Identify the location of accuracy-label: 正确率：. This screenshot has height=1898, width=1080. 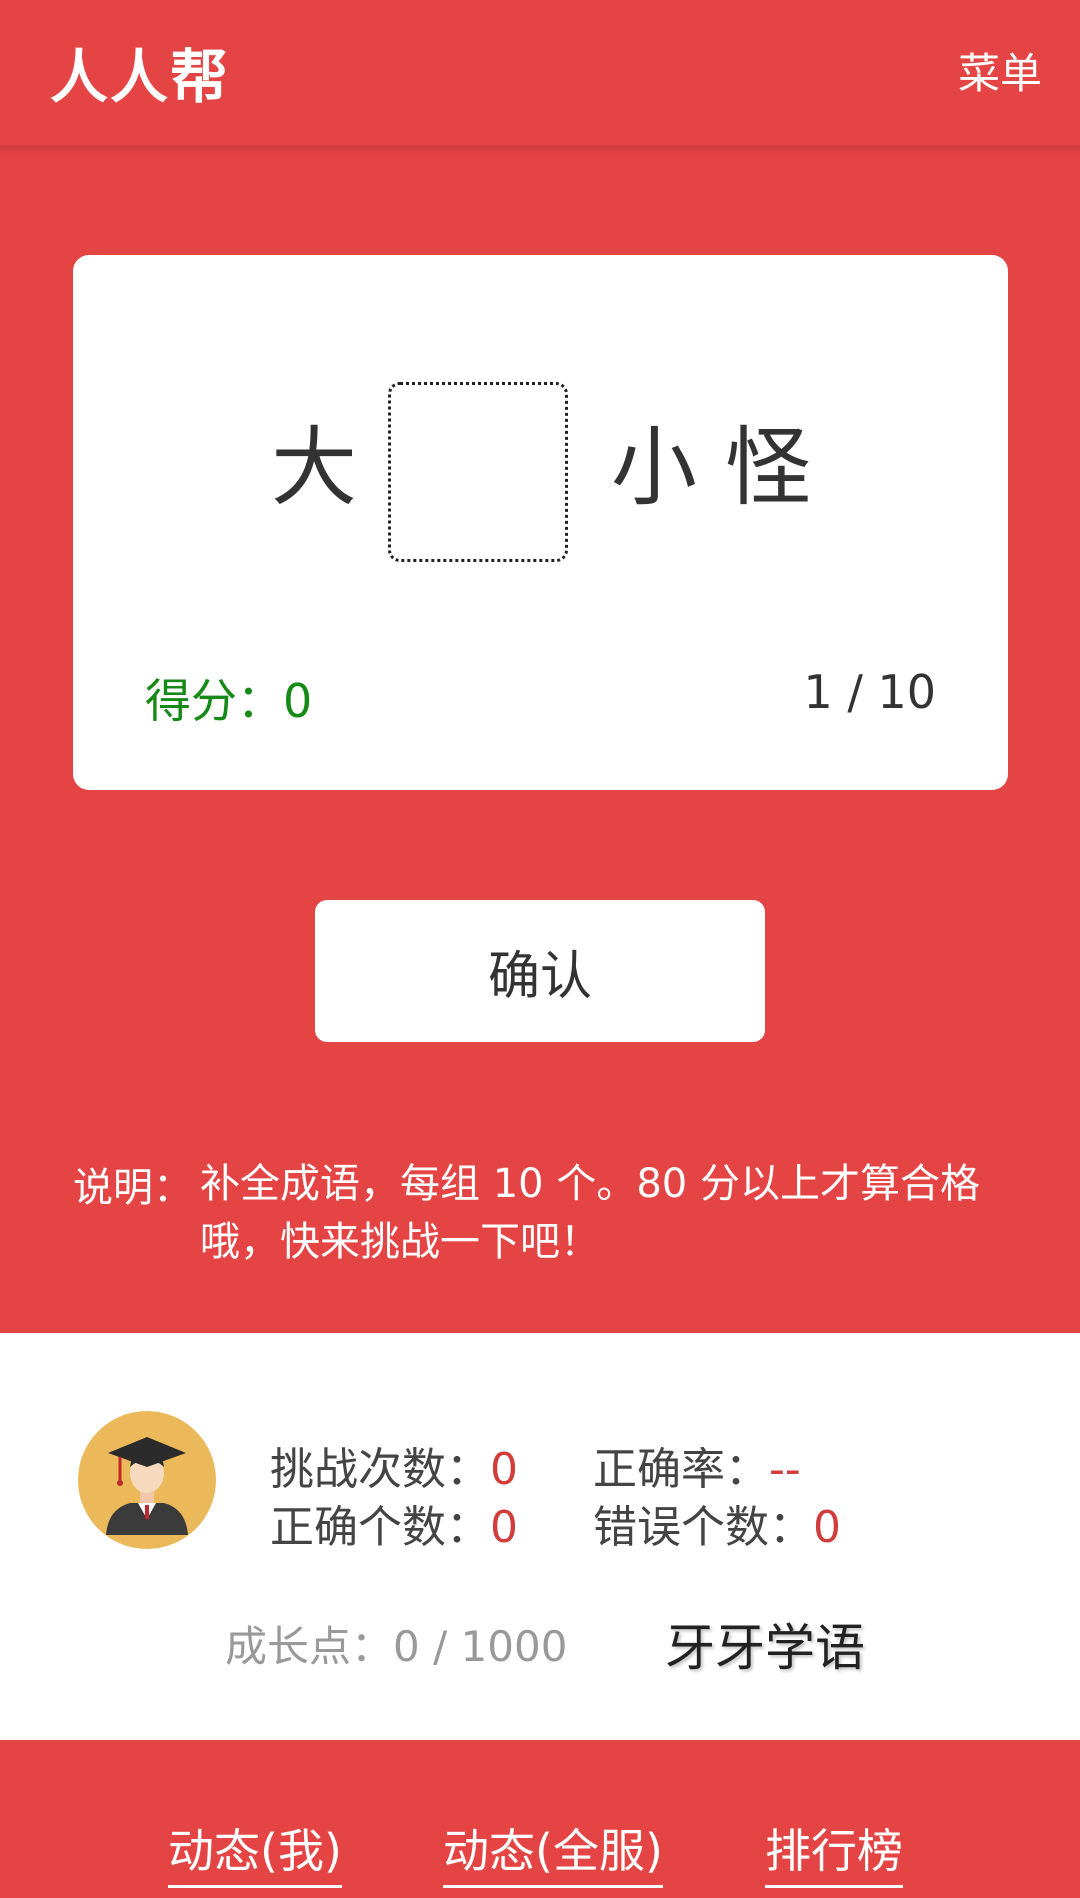
(681, 1469).